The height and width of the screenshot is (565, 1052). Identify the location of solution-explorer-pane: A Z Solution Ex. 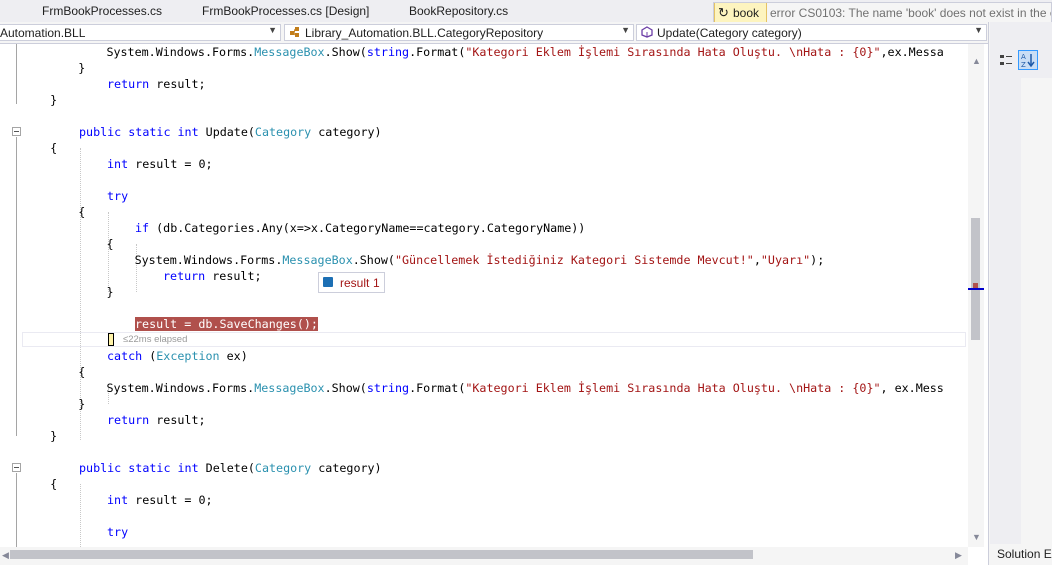
(1020, 293).